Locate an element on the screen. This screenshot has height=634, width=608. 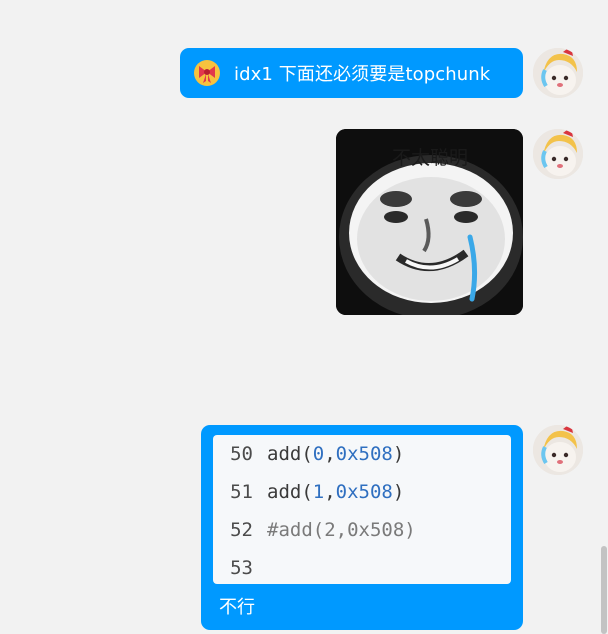
bow-emoji-icon is located at coordinates (207, 73).